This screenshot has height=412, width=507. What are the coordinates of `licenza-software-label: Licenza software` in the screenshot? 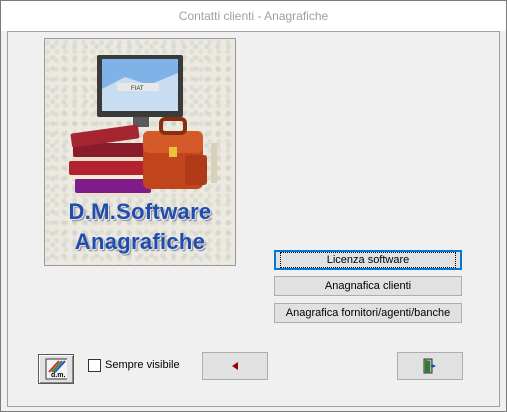 It's located at (368, 260).